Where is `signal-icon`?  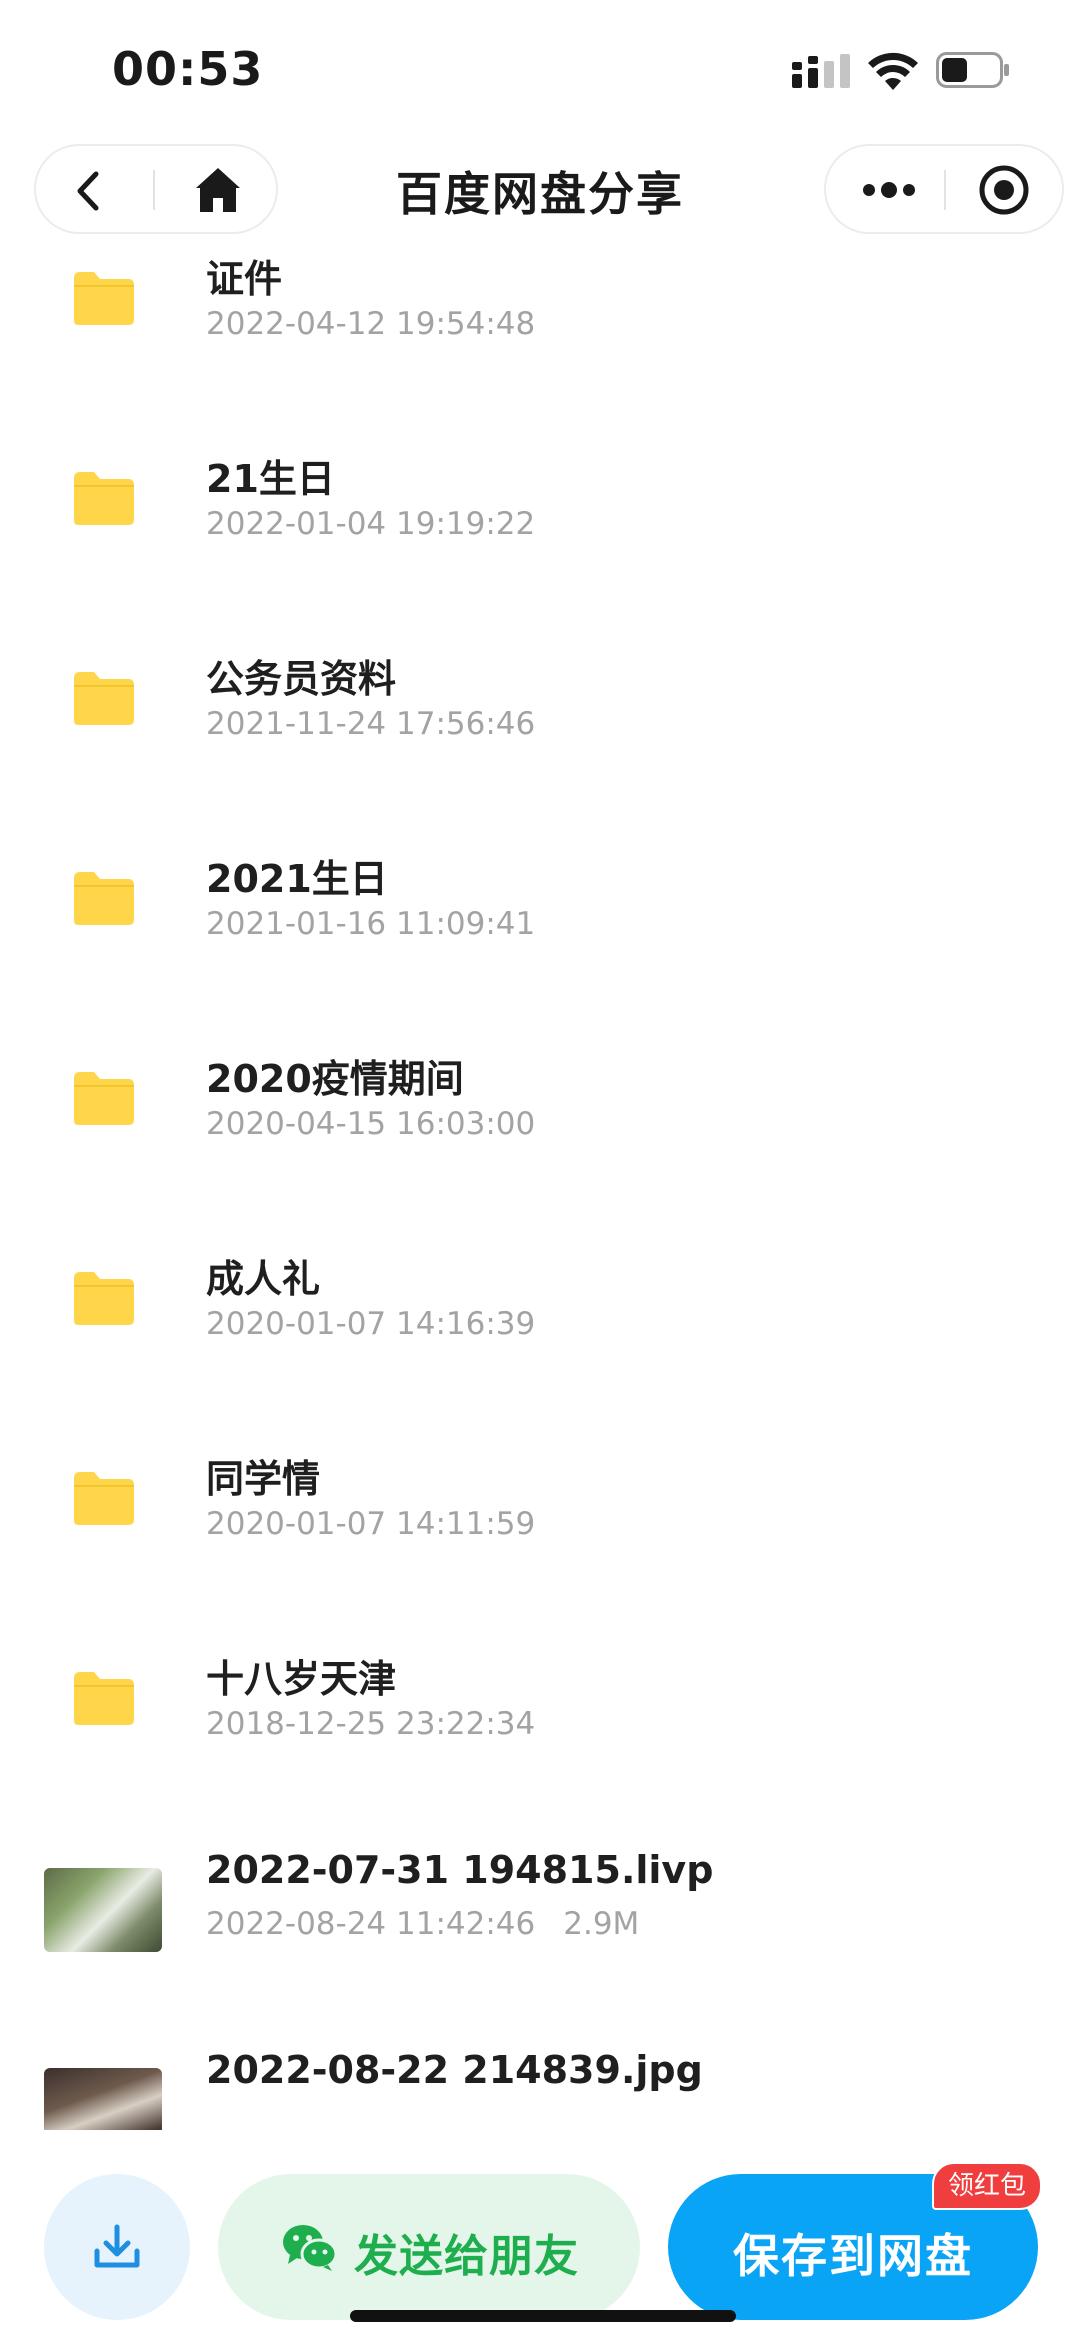 signal-icon is located at coordinates (821, 71).